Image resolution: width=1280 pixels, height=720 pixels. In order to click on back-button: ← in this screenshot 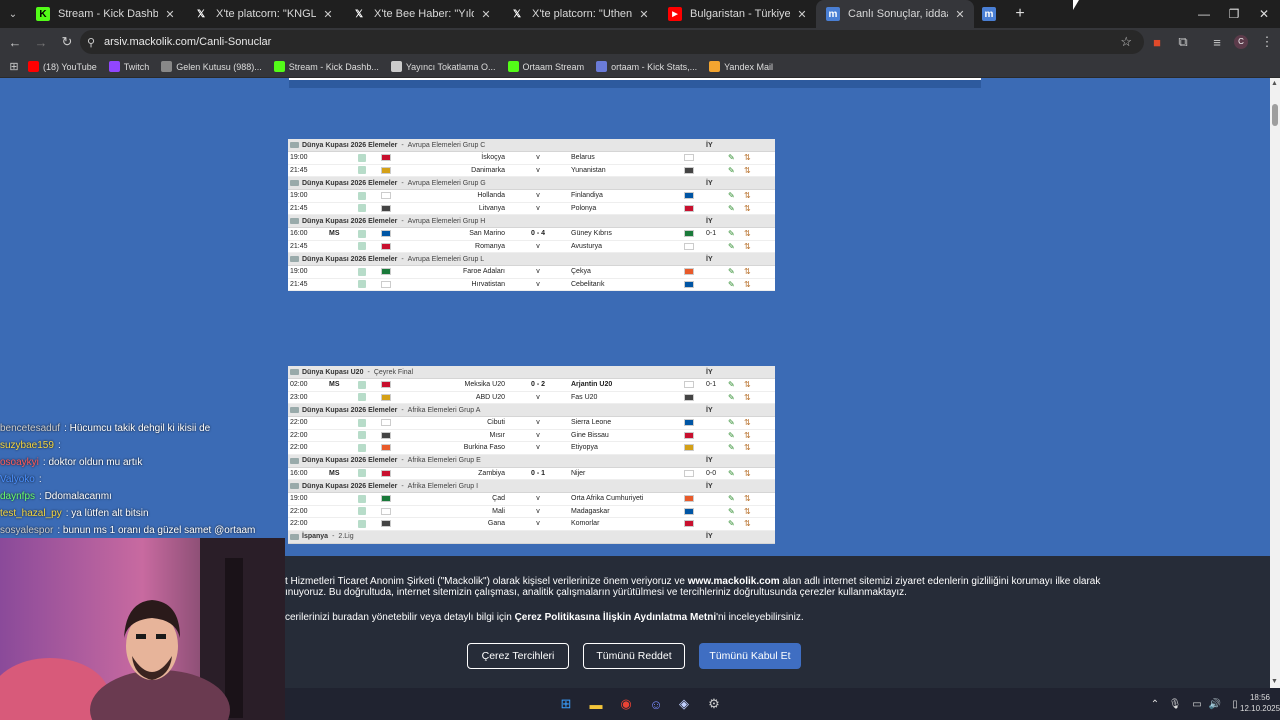, I will do `click(15, 42)`.